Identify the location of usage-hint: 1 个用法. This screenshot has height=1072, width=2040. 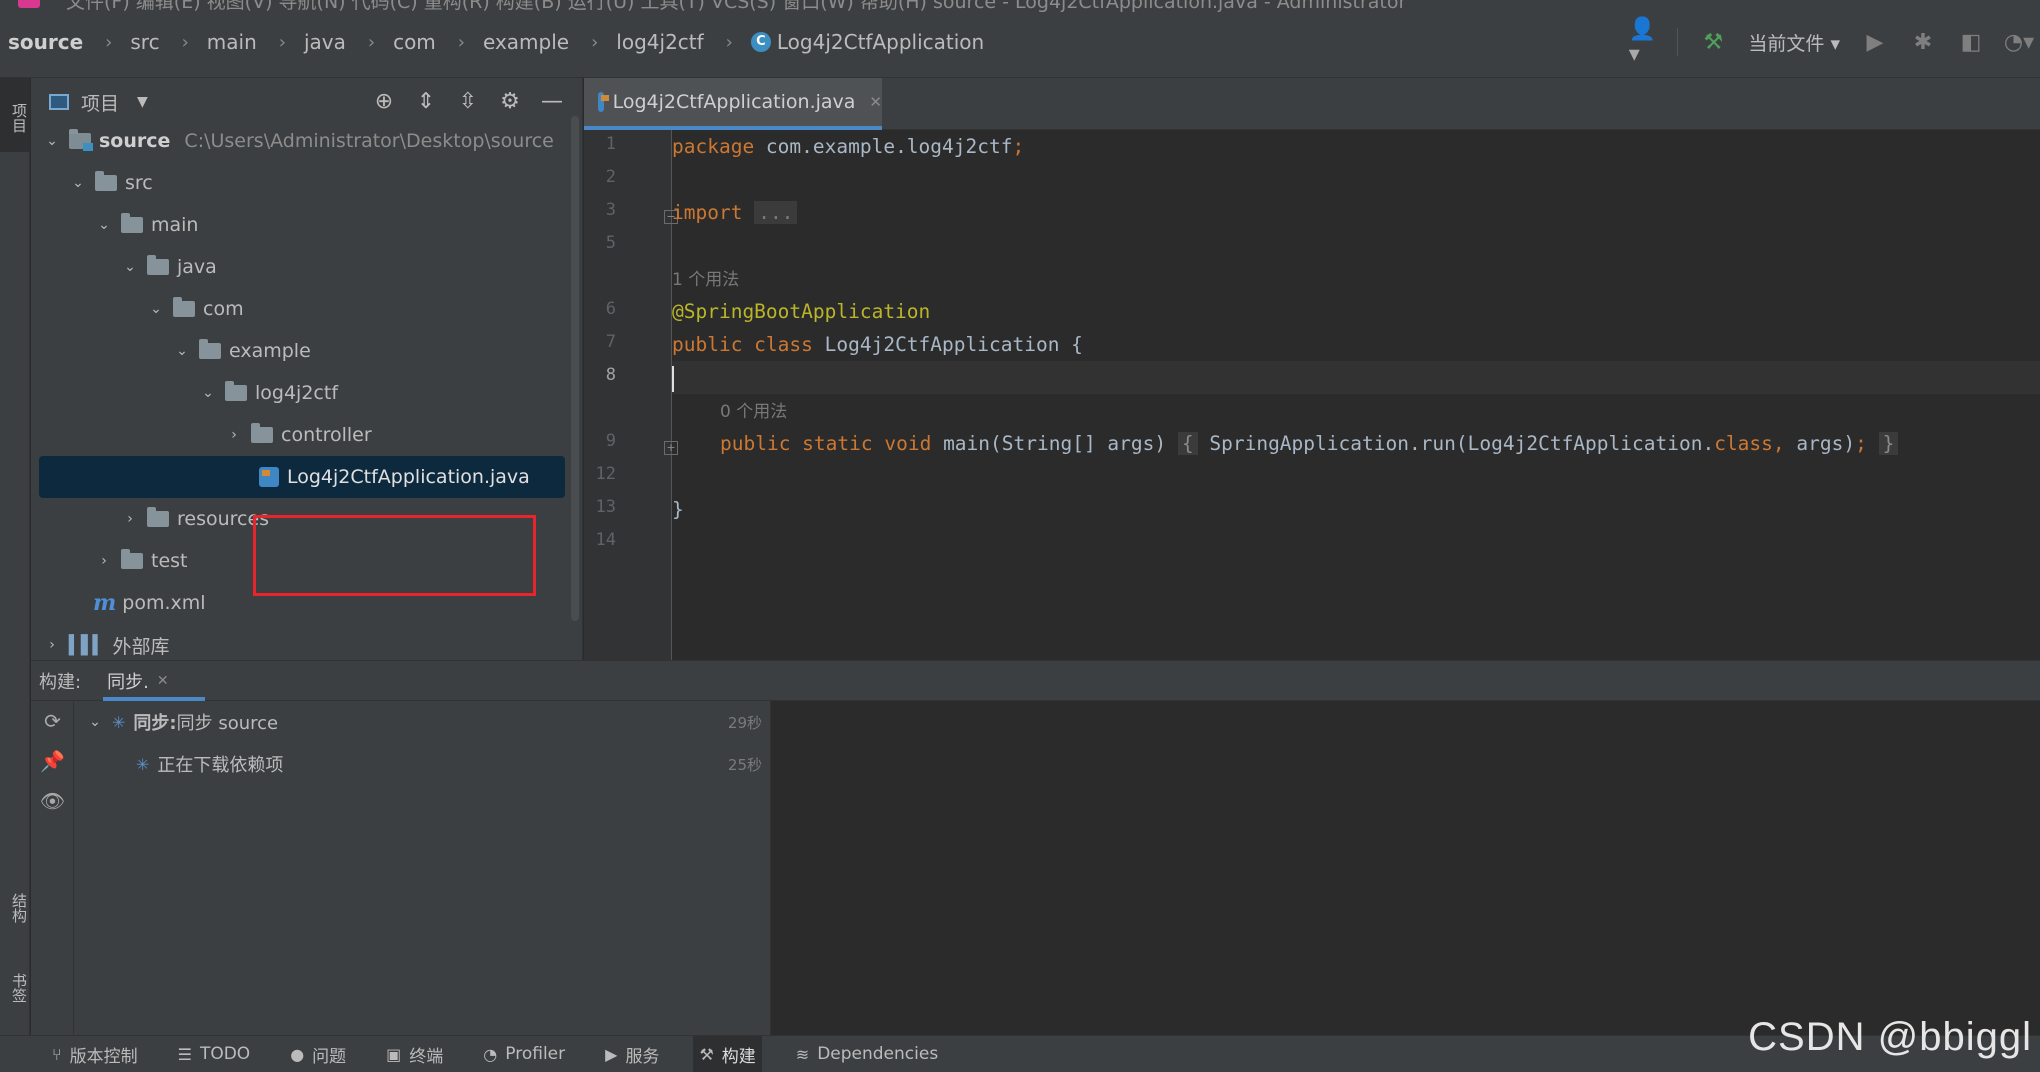
(1356, 278).